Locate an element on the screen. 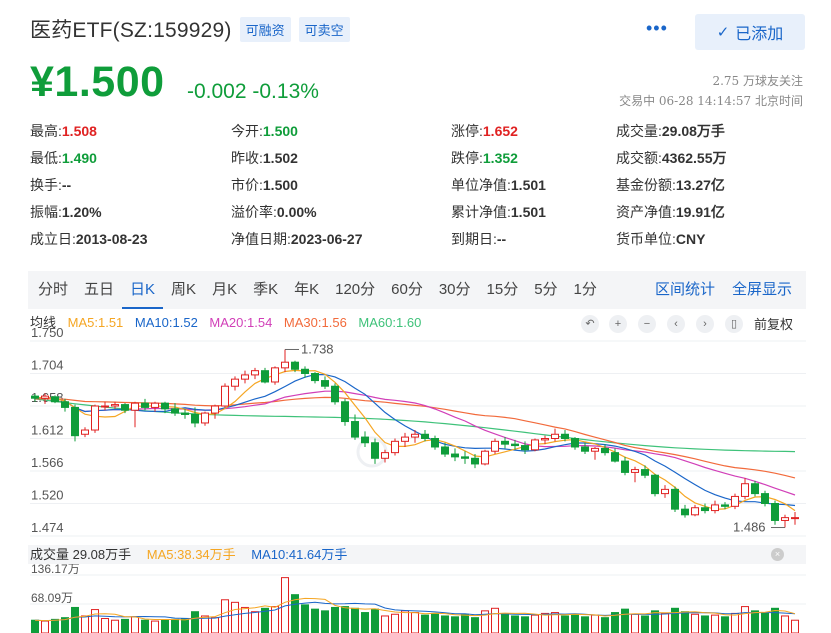 The height and width of the screenshot is (633, 831). stat-item: 资产净值:19.91亿 is located at coordinates (670, 212).